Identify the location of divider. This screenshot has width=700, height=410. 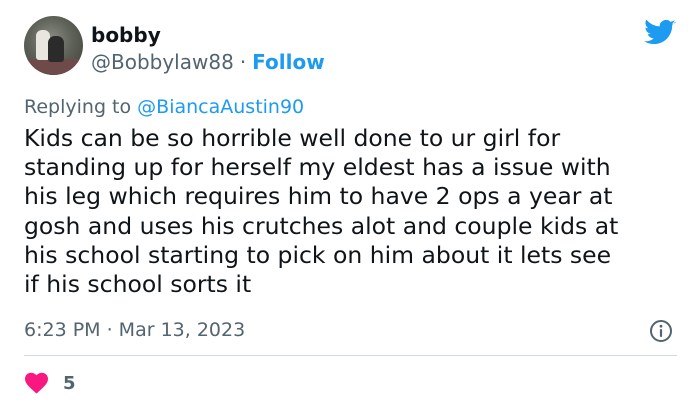
(350, 355).